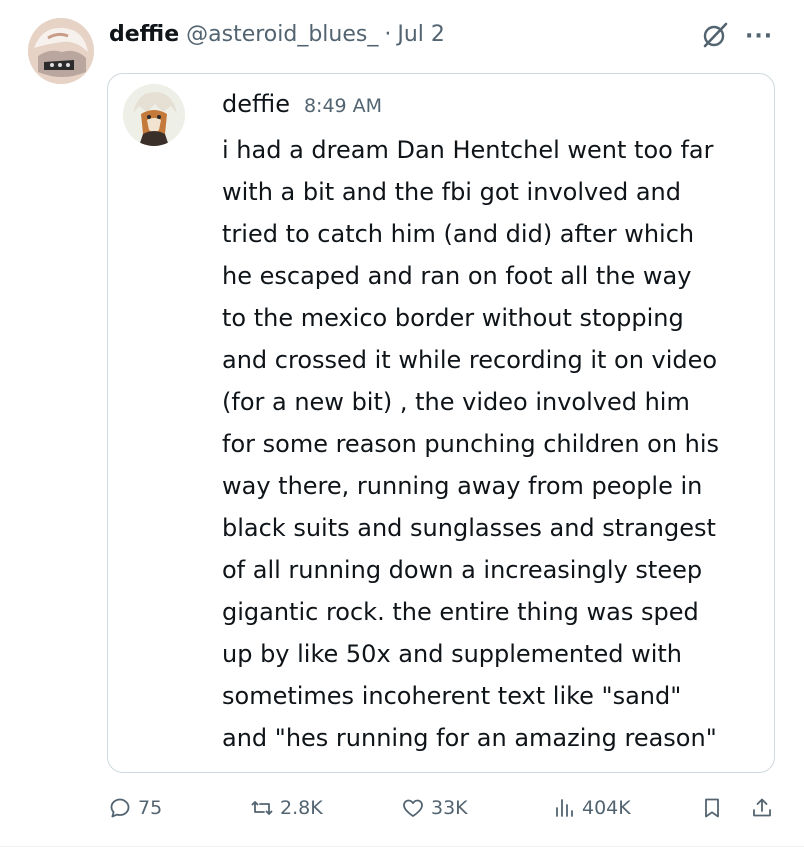 Image resolution: width=804 pixels, height=850 pixels. What do you see at coordinates (469, 738) in the screenshot?
I see `quoted-text-line: and "hes running for an amazing reason"` at bounding box center [469, 738].